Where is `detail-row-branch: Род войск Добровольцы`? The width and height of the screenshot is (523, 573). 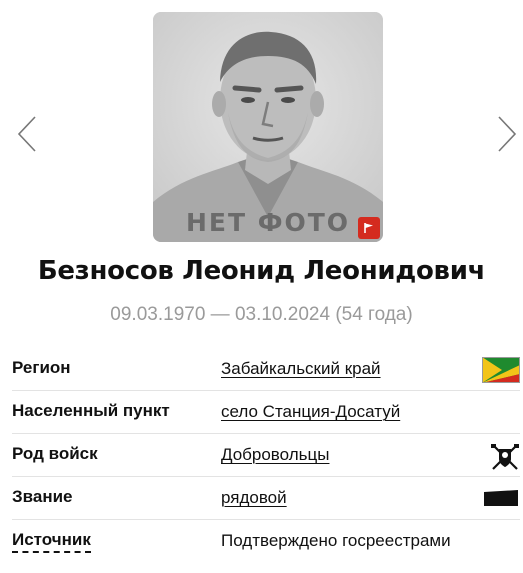
detail-row-branch: Род войск Добровольцы is located at coordinates (266, 455).